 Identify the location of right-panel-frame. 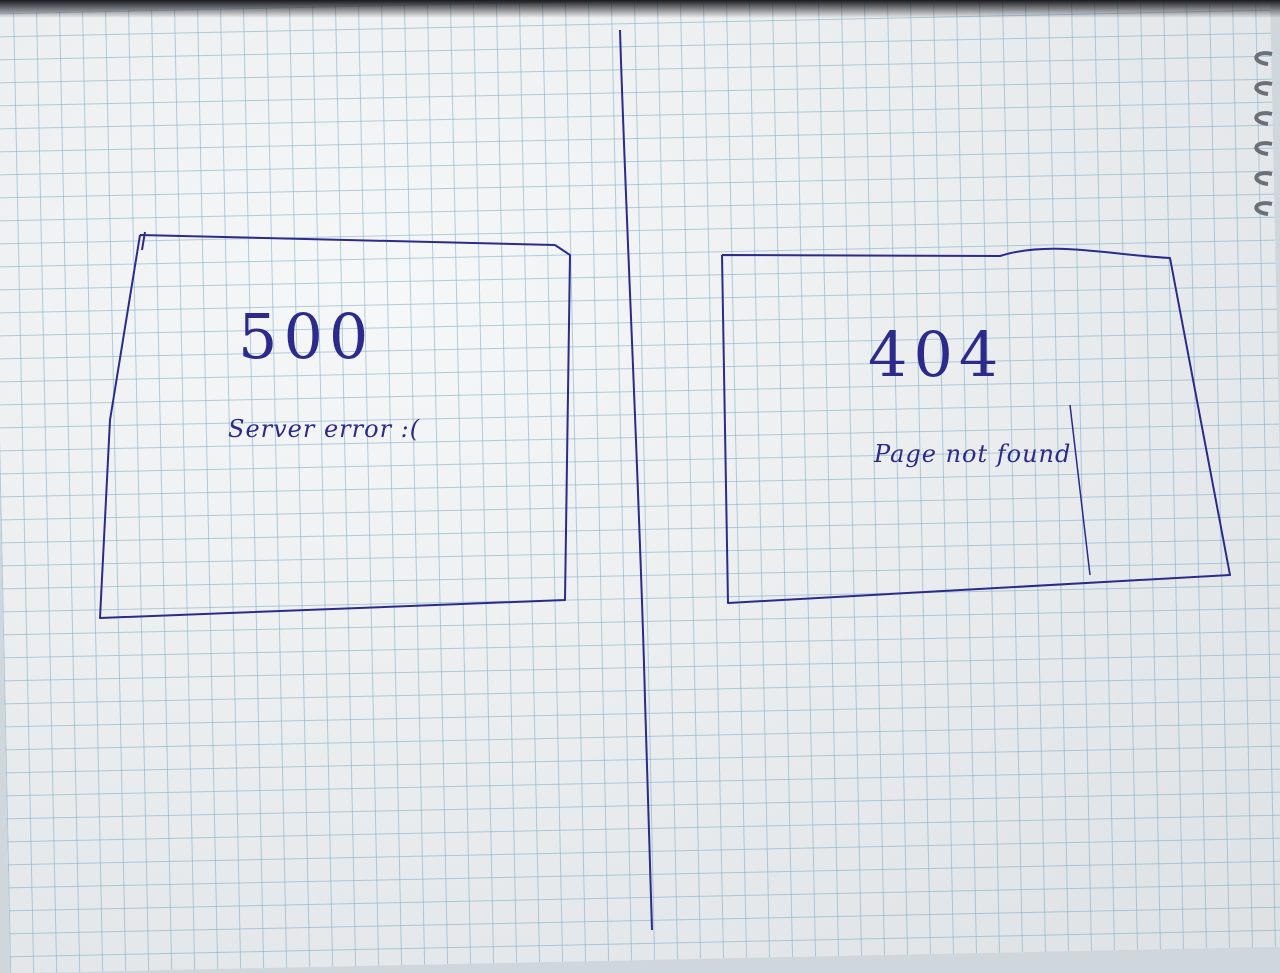
(976, 425).